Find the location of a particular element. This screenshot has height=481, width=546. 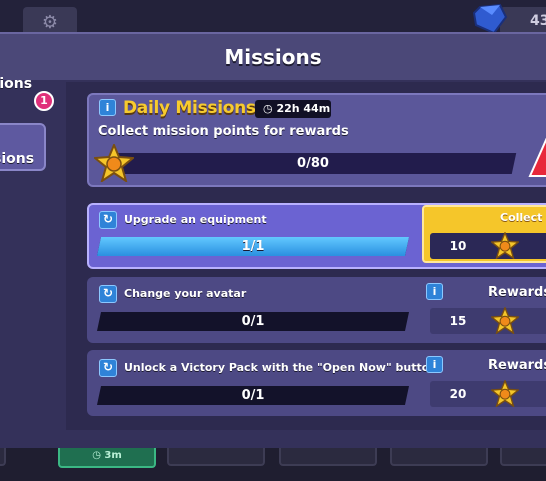

mission-progress-text: 1/1 is located at coordinates (253, 246).